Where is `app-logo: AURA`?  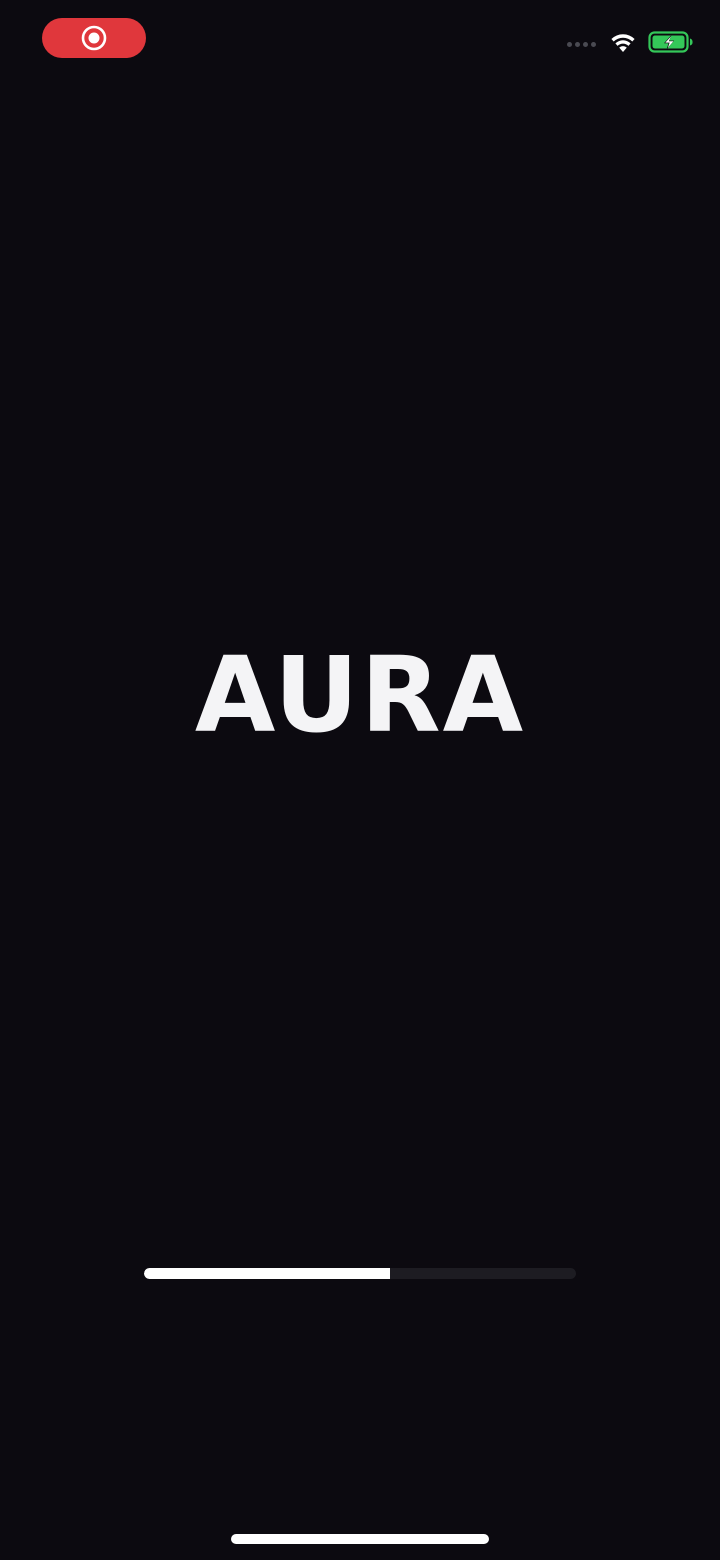
app-logo: AURA is located at coordinates (360, 695).